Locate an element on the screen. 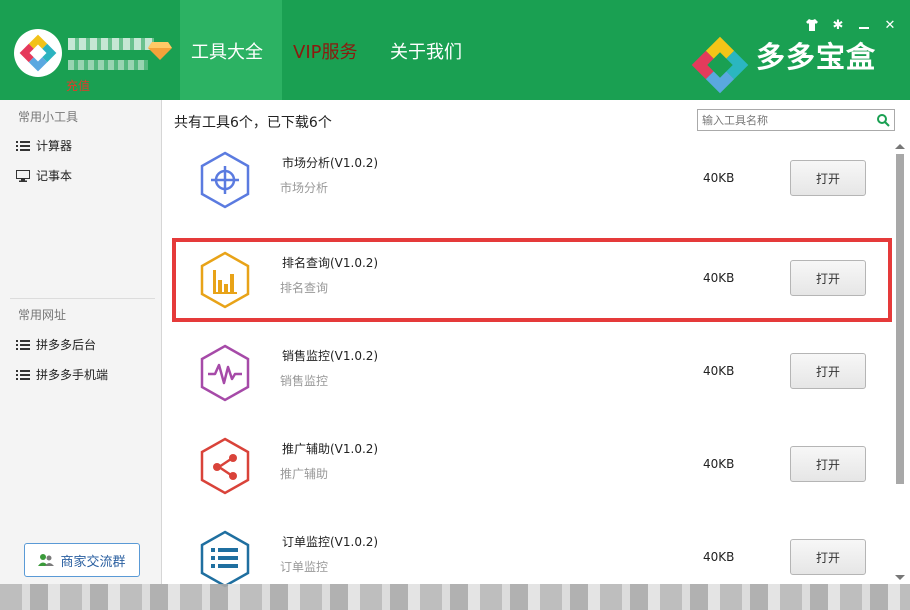 Image resolution: width=910 pixels, height=610 pixels. scroll-thumb is located at coordinates (900, 319).